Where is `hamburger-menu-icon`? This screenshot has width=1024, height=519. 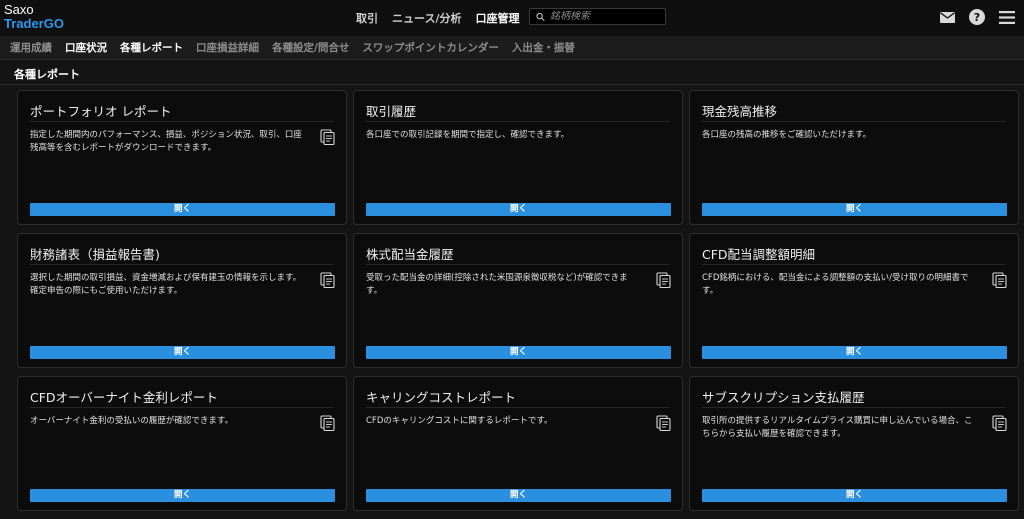 hamburger-menu-icon is located at coordinates (1007, 17).